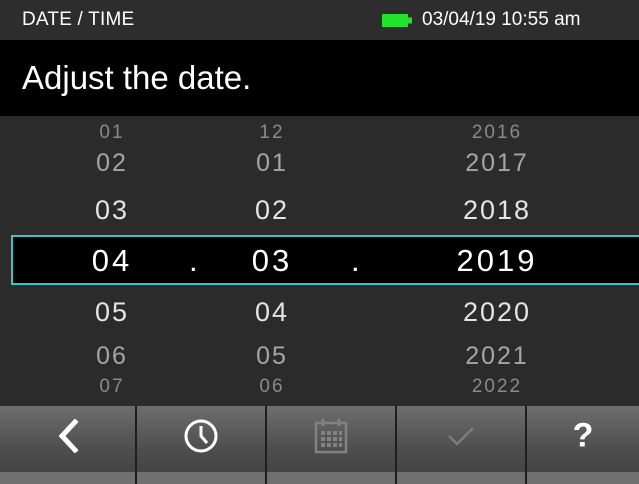 This screenshot has width=639, height=484. Describe the element at coordinates (111, 387) in the screenshot. I see `day-option: 07` at that location.